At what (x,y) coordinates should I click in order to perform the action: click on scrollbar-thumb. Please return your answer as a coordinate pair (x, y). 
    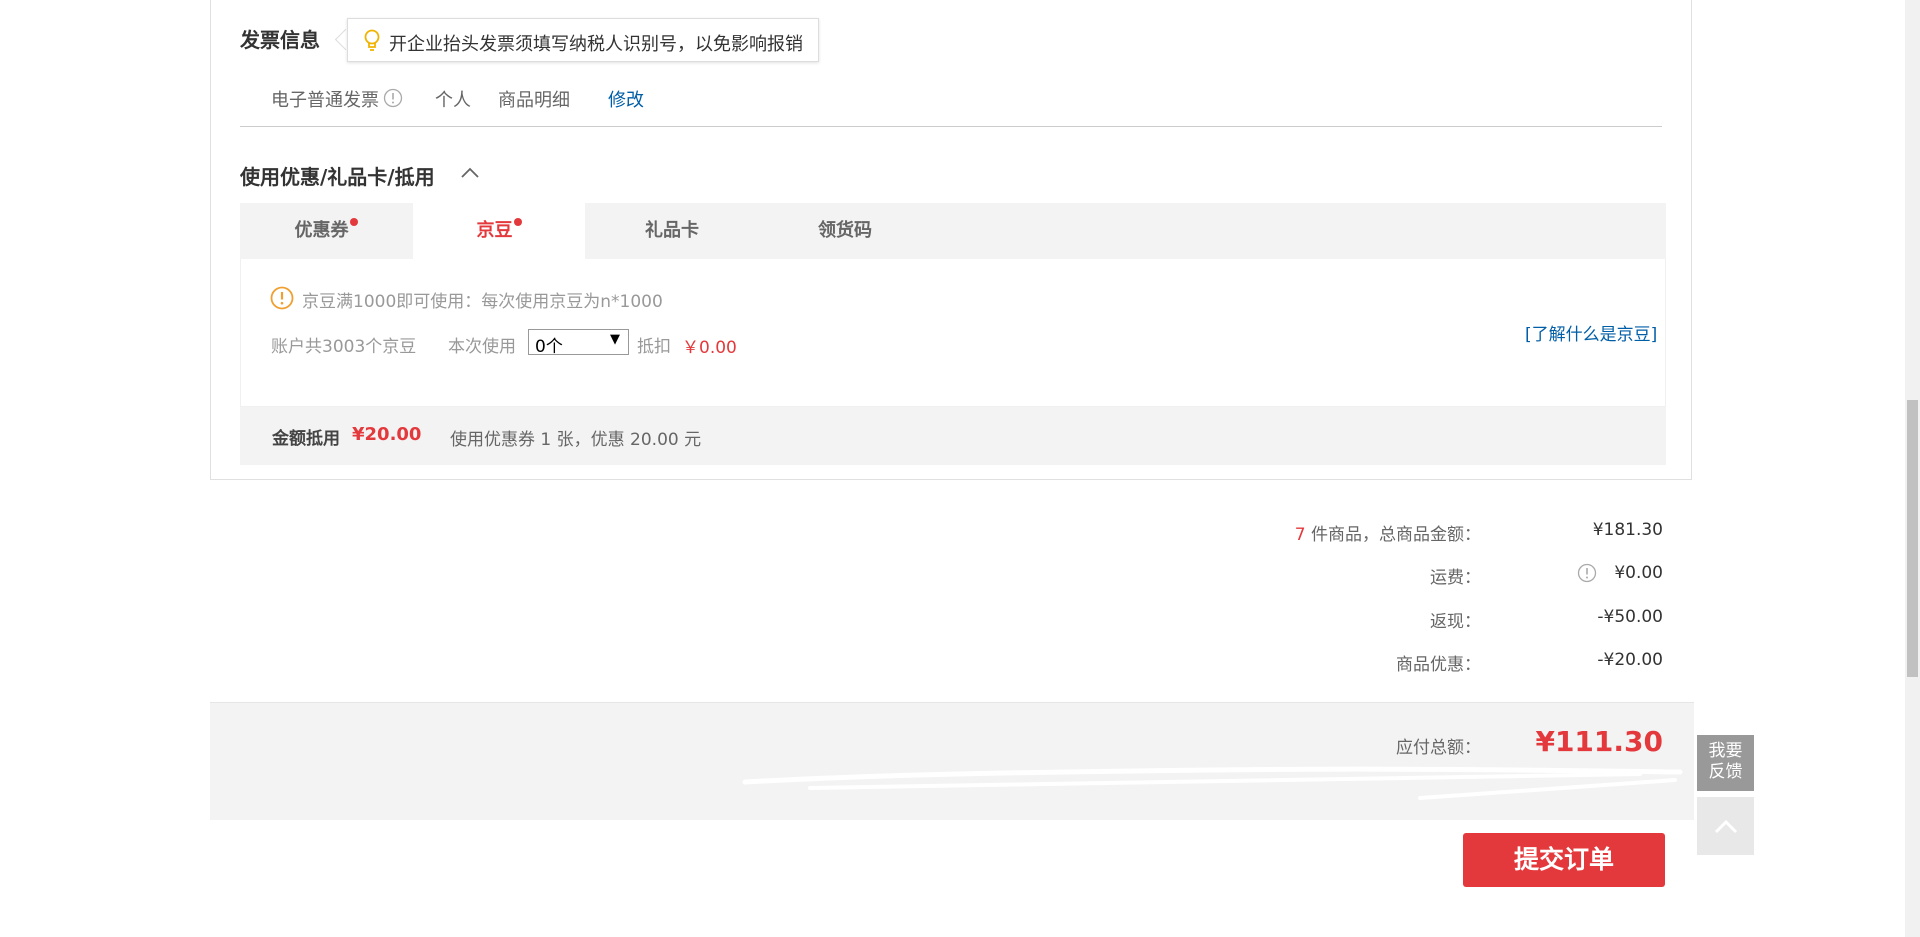
    Looking at the image, I should click on (1912, 538).